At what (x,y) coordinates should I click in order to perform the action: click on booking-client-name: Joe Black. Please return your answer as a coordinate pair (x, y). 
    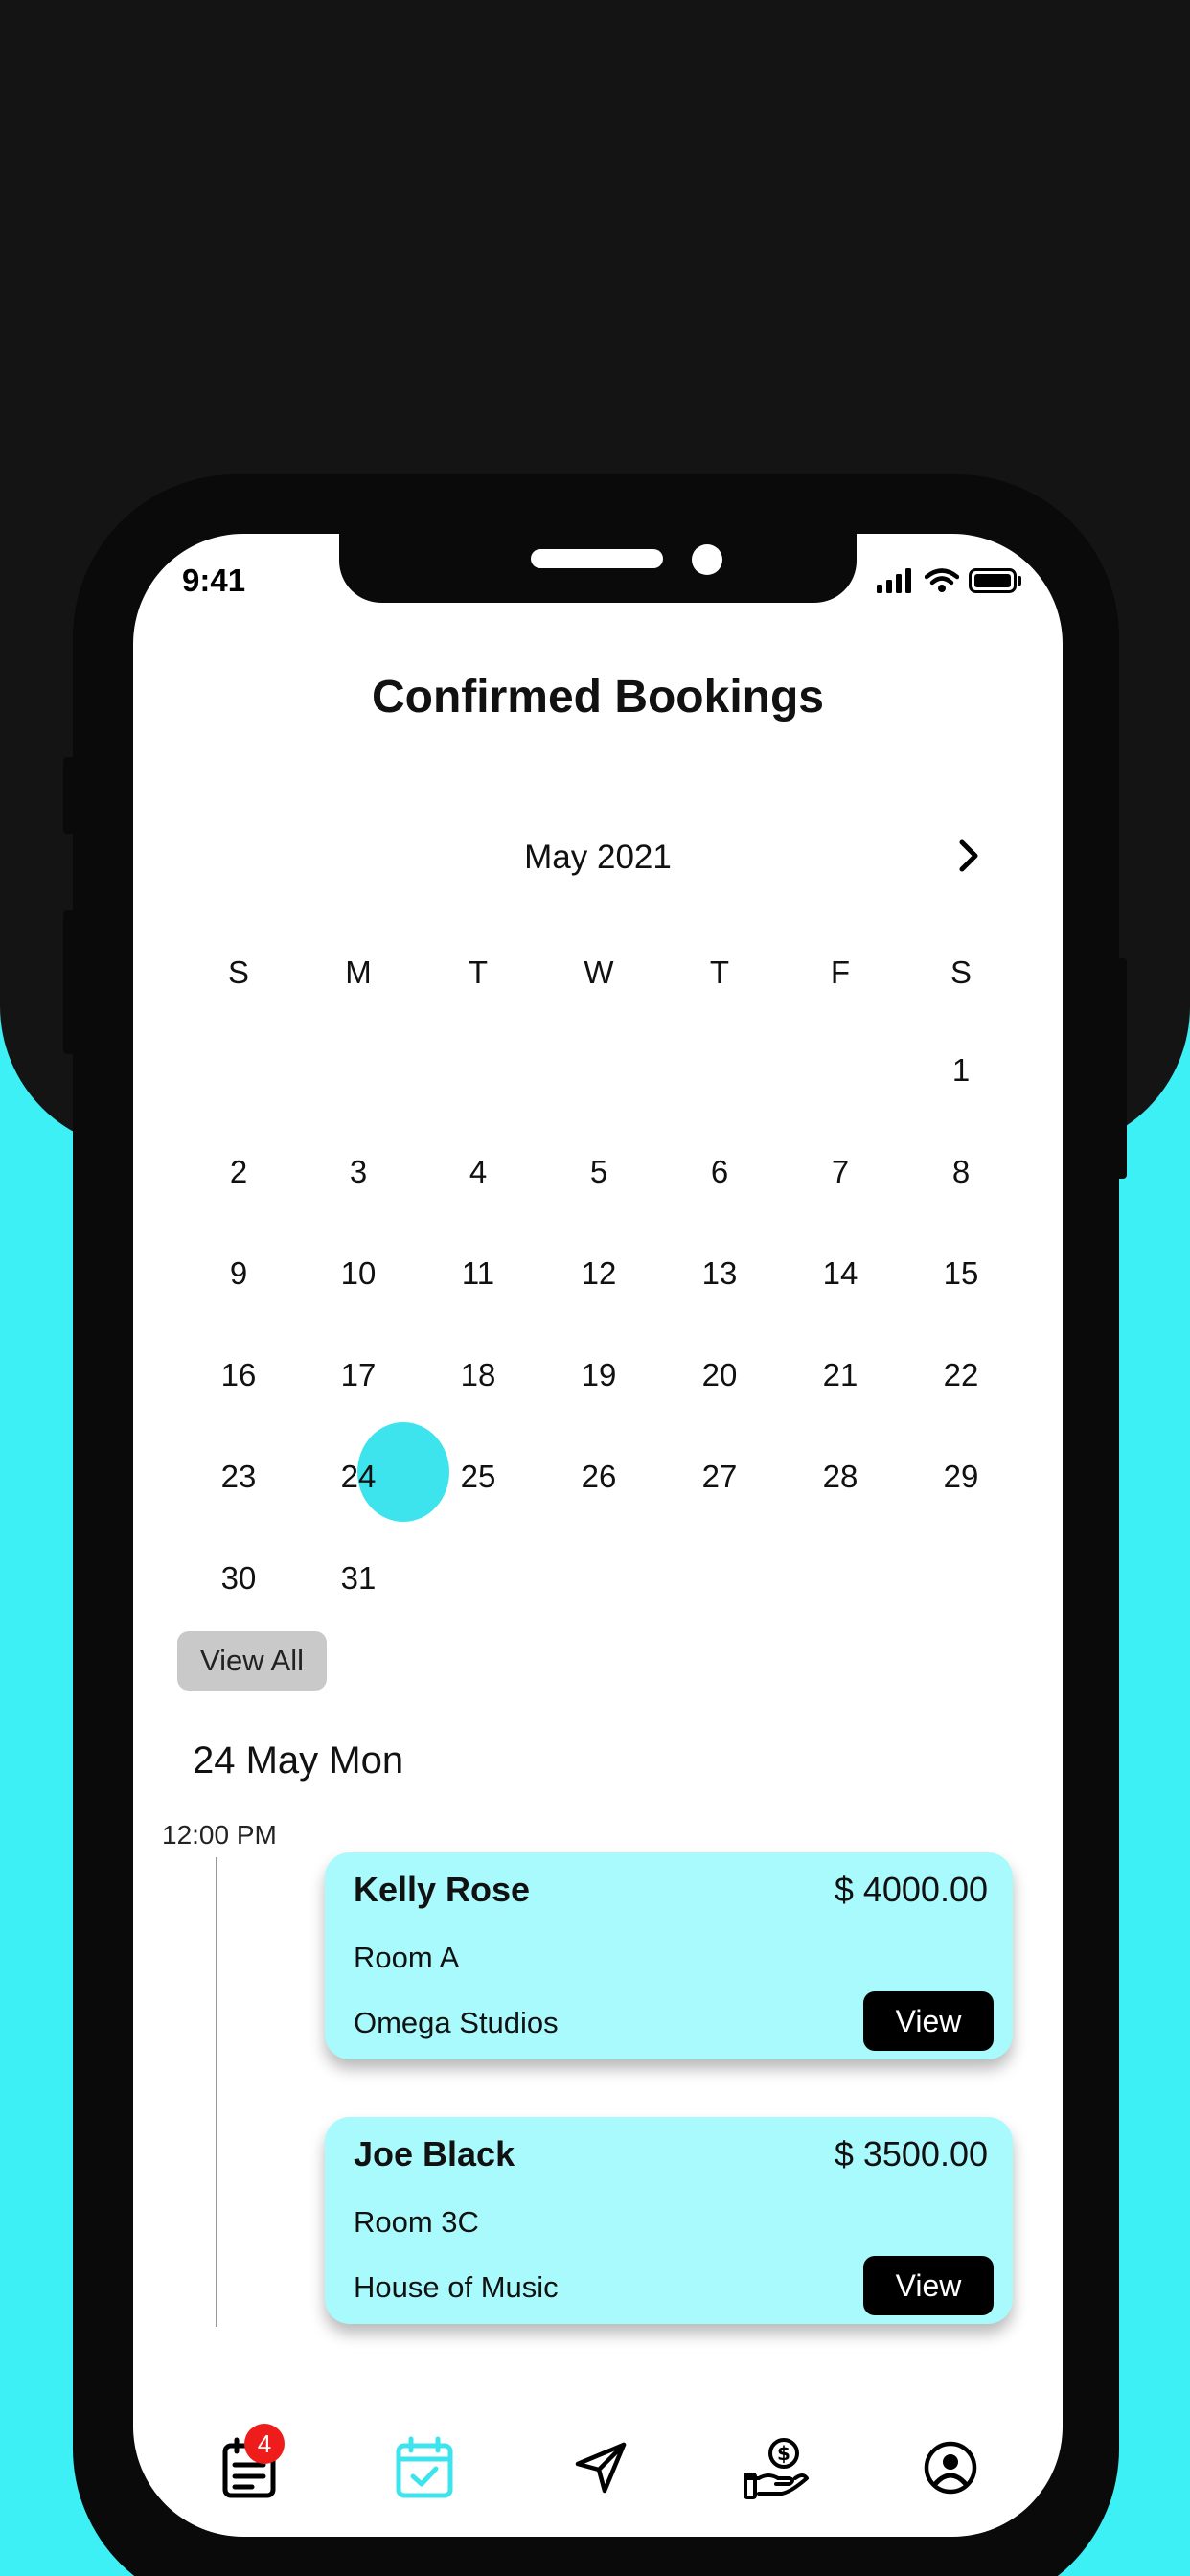
    Looking at the image, I should click on (435, 2154).